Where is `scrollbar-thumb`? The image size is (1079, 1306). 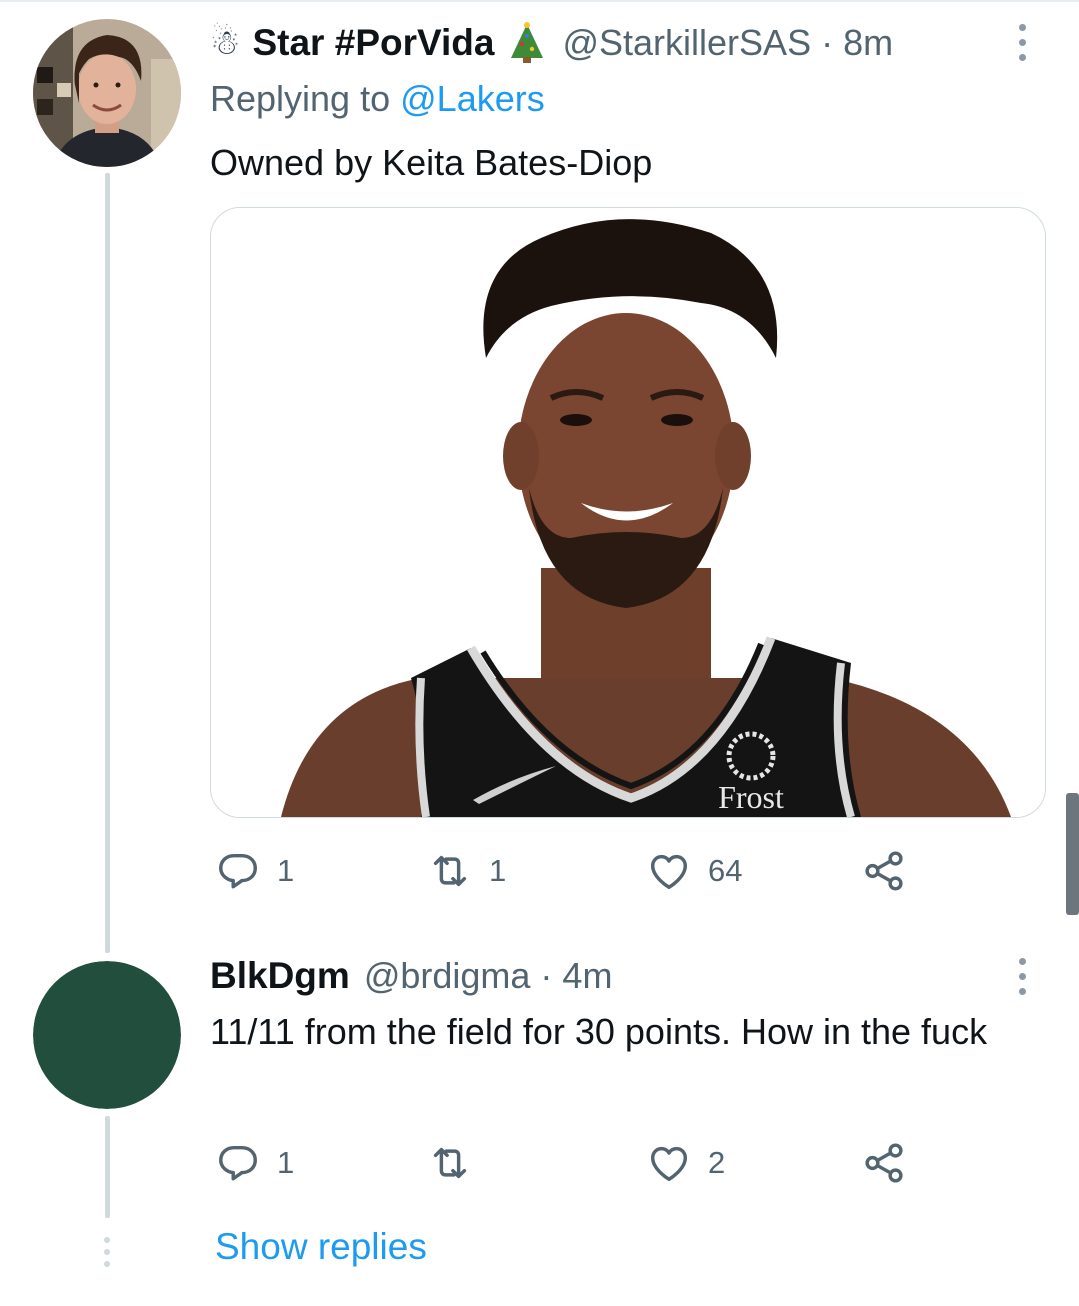
scrollbar-thumb is located at coordinates (1072, 854).